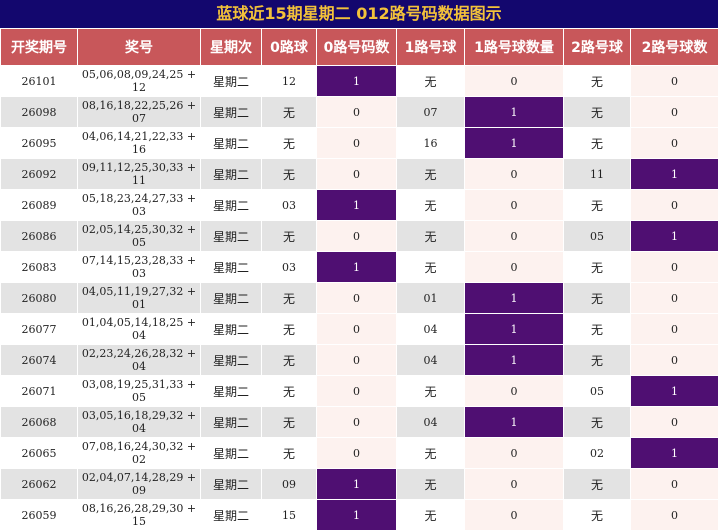  I want to click on header-cell: 2路号球, so click(597, 47).